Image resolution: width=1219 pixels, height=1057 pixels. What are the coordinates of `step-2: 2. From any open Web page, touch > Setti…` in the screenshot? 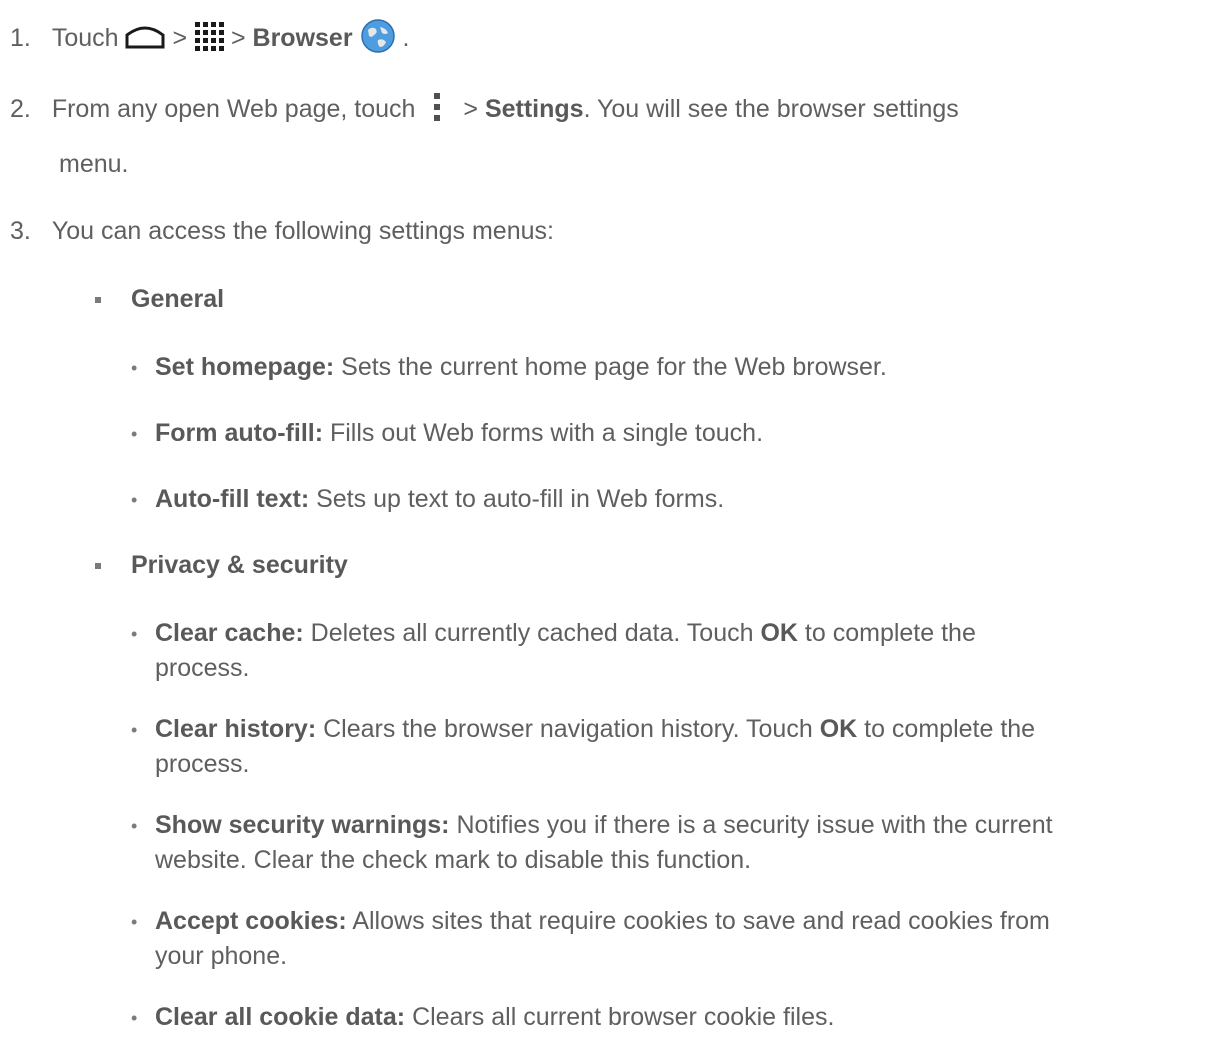 It's located at (484, 110).